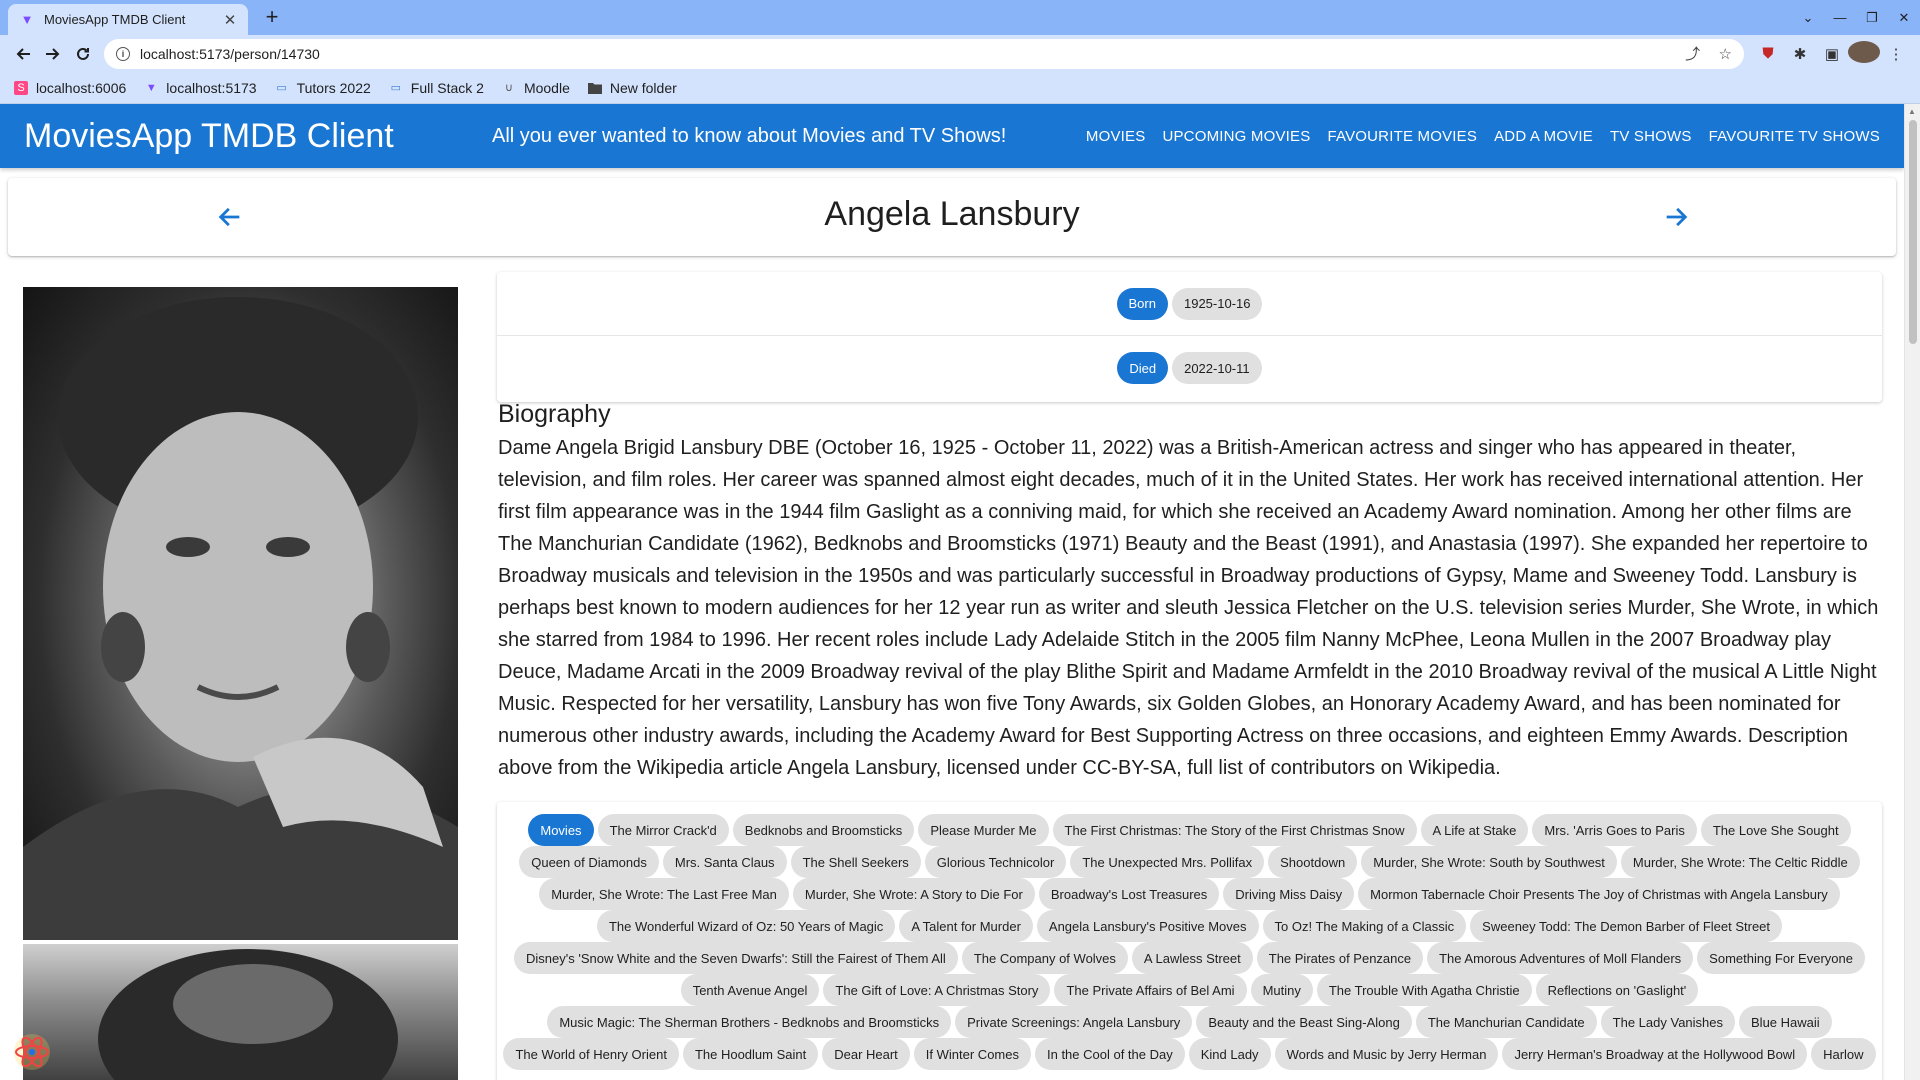  What do you see at coordinates (589, 862) in the screenshot?
I see `movie-credit-chip: Queen of Diamonds` at bounding box center [589, 862].